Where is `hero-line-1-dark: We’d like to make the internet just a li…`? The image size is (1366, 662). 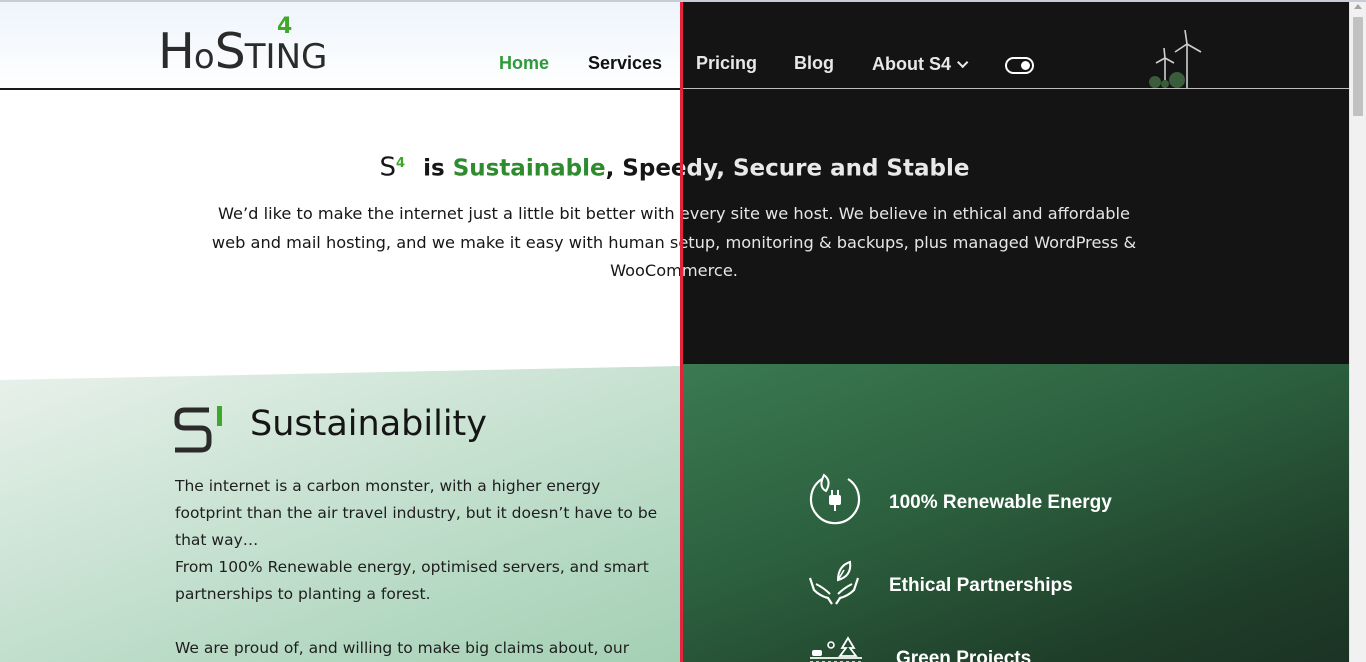 hero-line-1-dark: We’d like to make the internet just a li… is located at coordinates (905, 213).